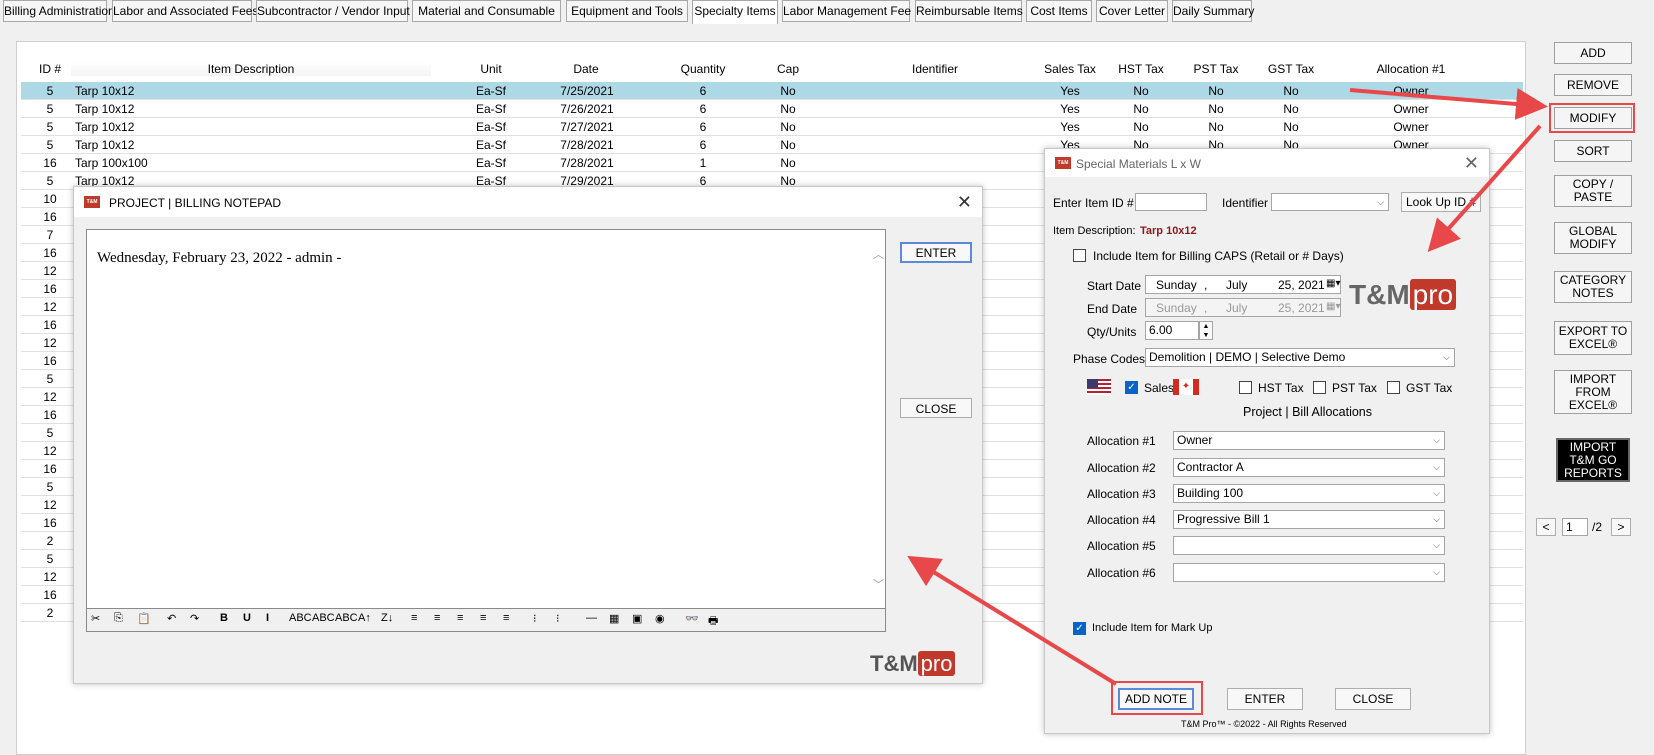 The height and width of the screenshot is (755, 1654). What do you see at coordinates (1593, 191) in the screenshot?
I see `copy-paste-button: COPY / PASTE` at bounding box center [1593, 191].